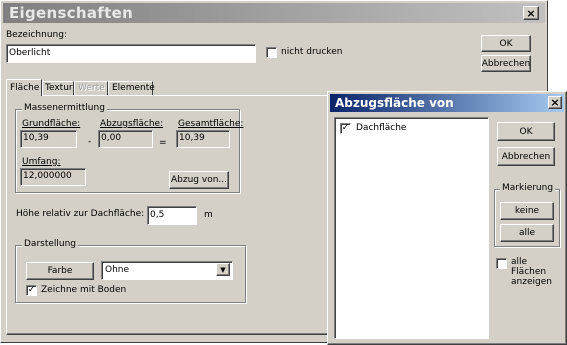  I want to click on show-all-label: alle Flächen anzeigen, so click(531, 272).